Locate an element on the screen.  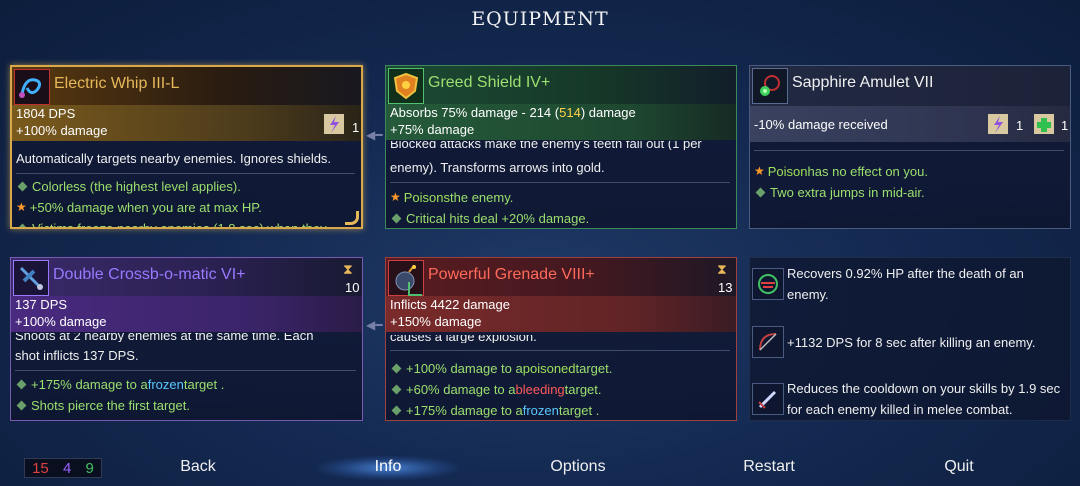
stat-damage: Inflicts 4422 damage is located at coordinates (450, 304).